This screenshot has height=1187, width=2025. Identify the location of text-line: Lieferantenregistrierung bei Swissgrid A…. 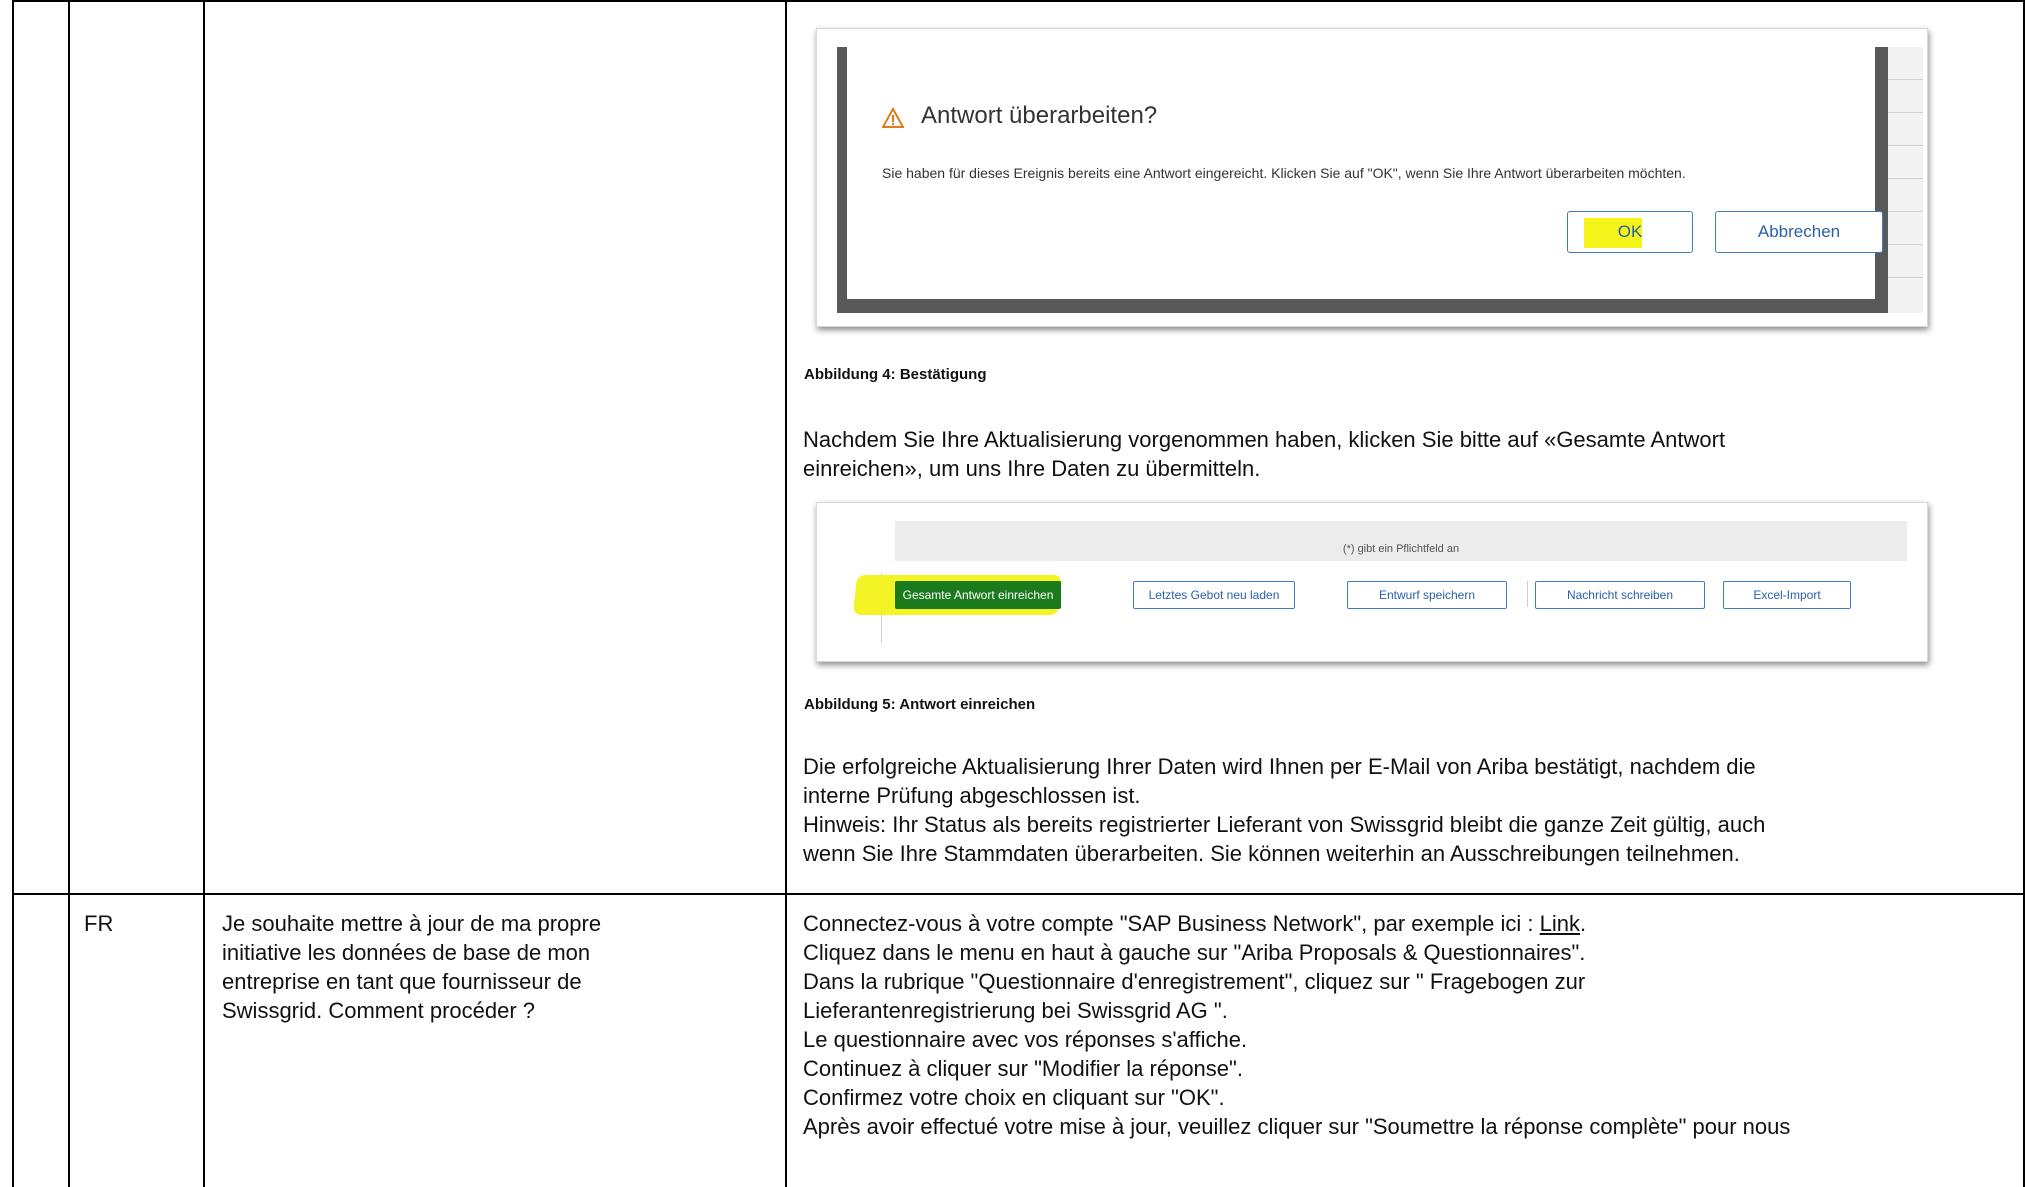
(1015, 1010).